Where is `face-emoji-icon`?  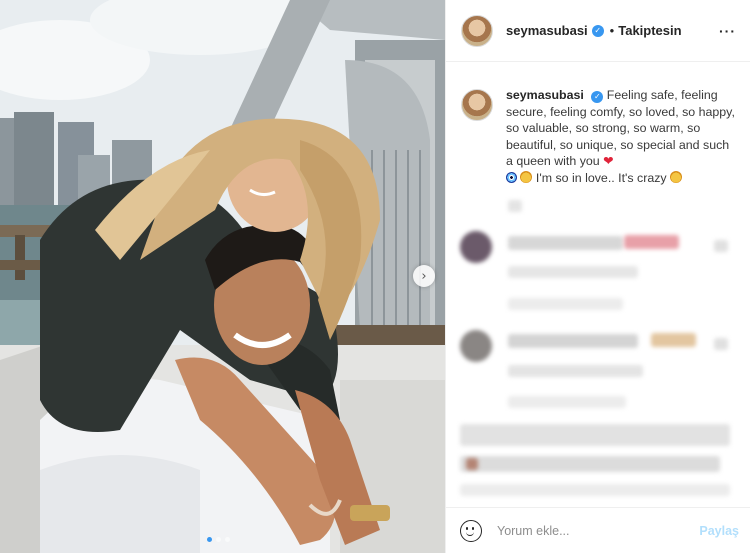
face-emoji-icon is located at coordinates (526, 176).